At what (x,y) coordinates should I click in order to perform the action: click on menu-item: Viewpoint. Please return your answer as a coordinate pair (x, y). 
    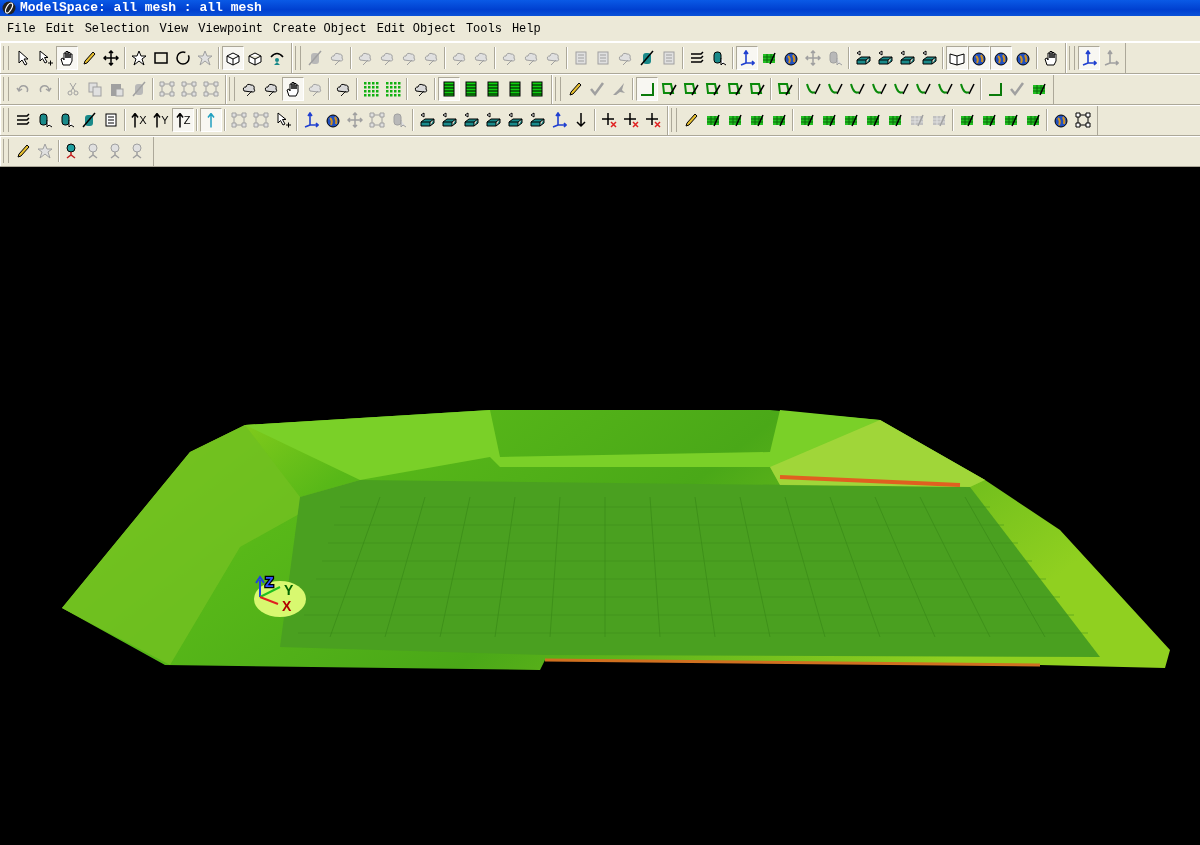
    Looking at the image, I should click on (231, 28).